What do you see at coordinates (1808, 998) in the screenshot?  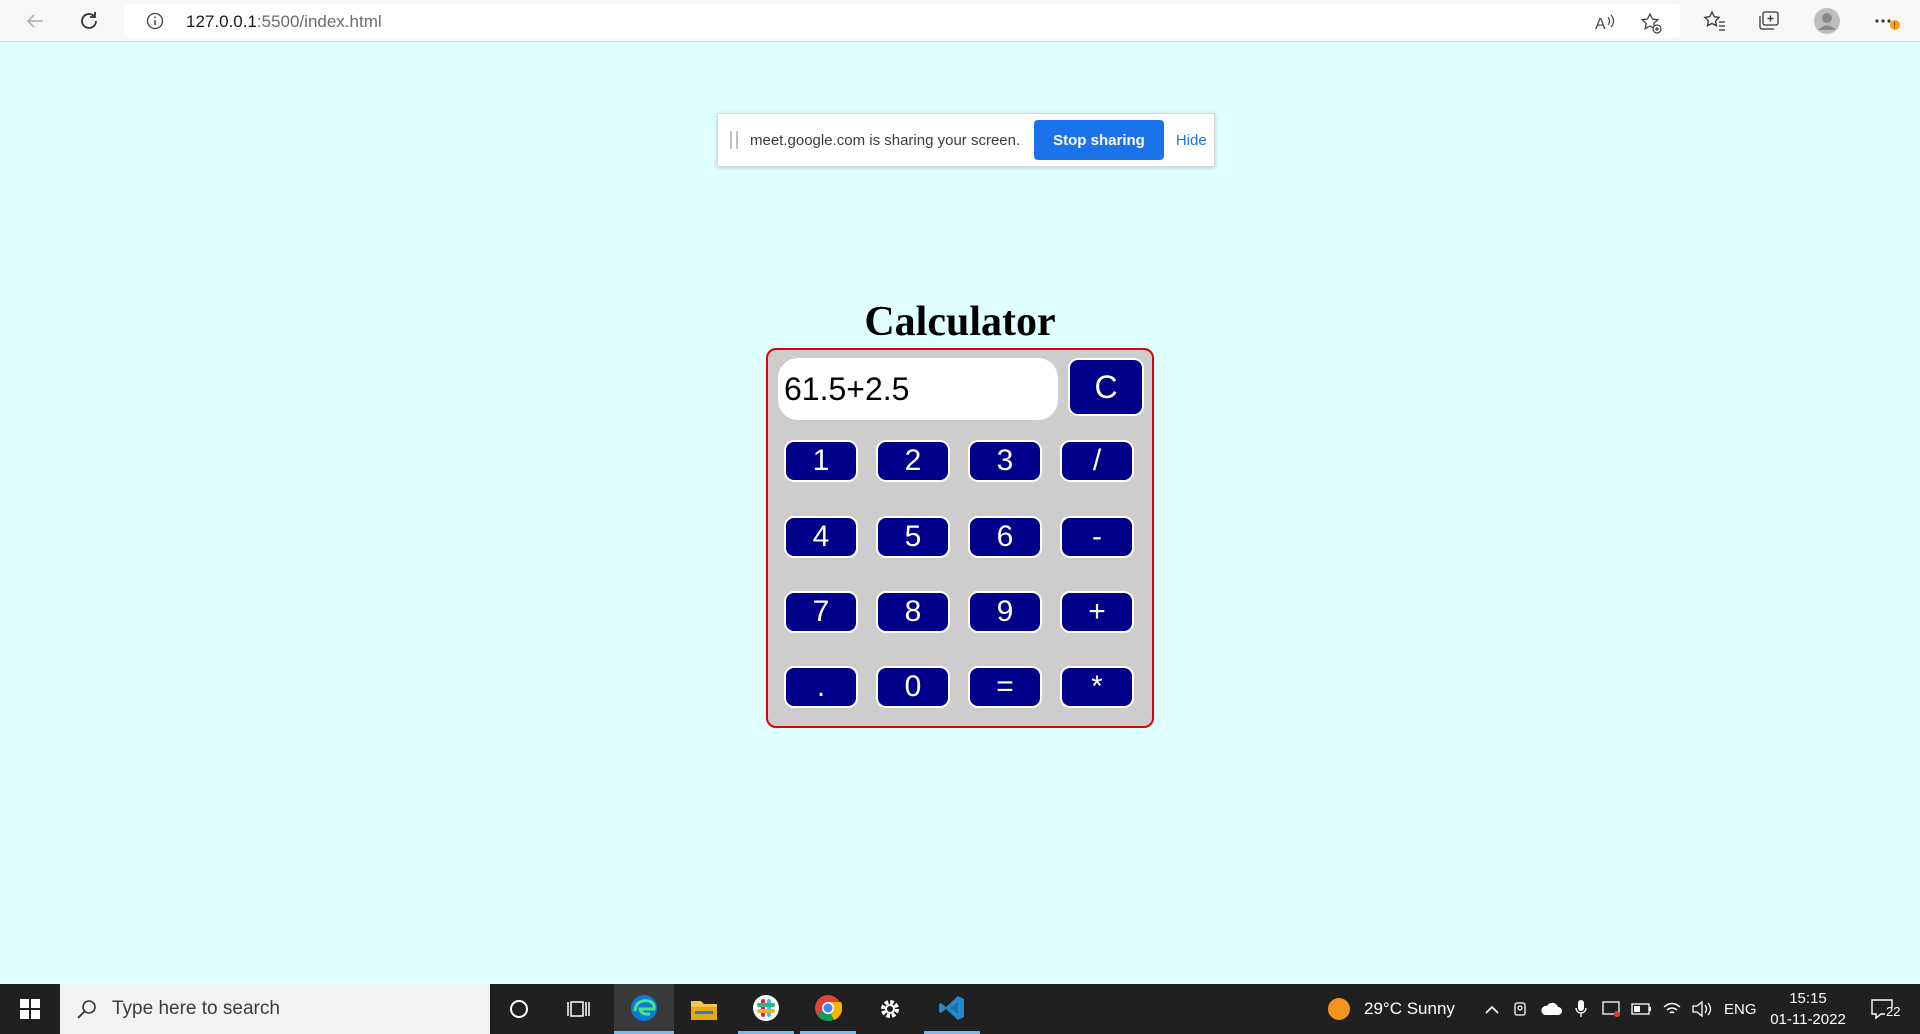 I see `clock-time: 15:15` at bounding box center [1808, 998].